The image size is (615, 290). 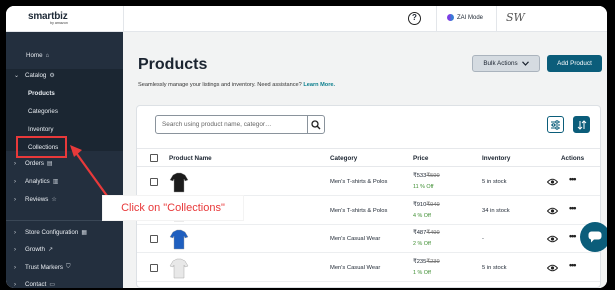 I want to click on discount-badge: 11 % Off, so click(x=423, y=187).